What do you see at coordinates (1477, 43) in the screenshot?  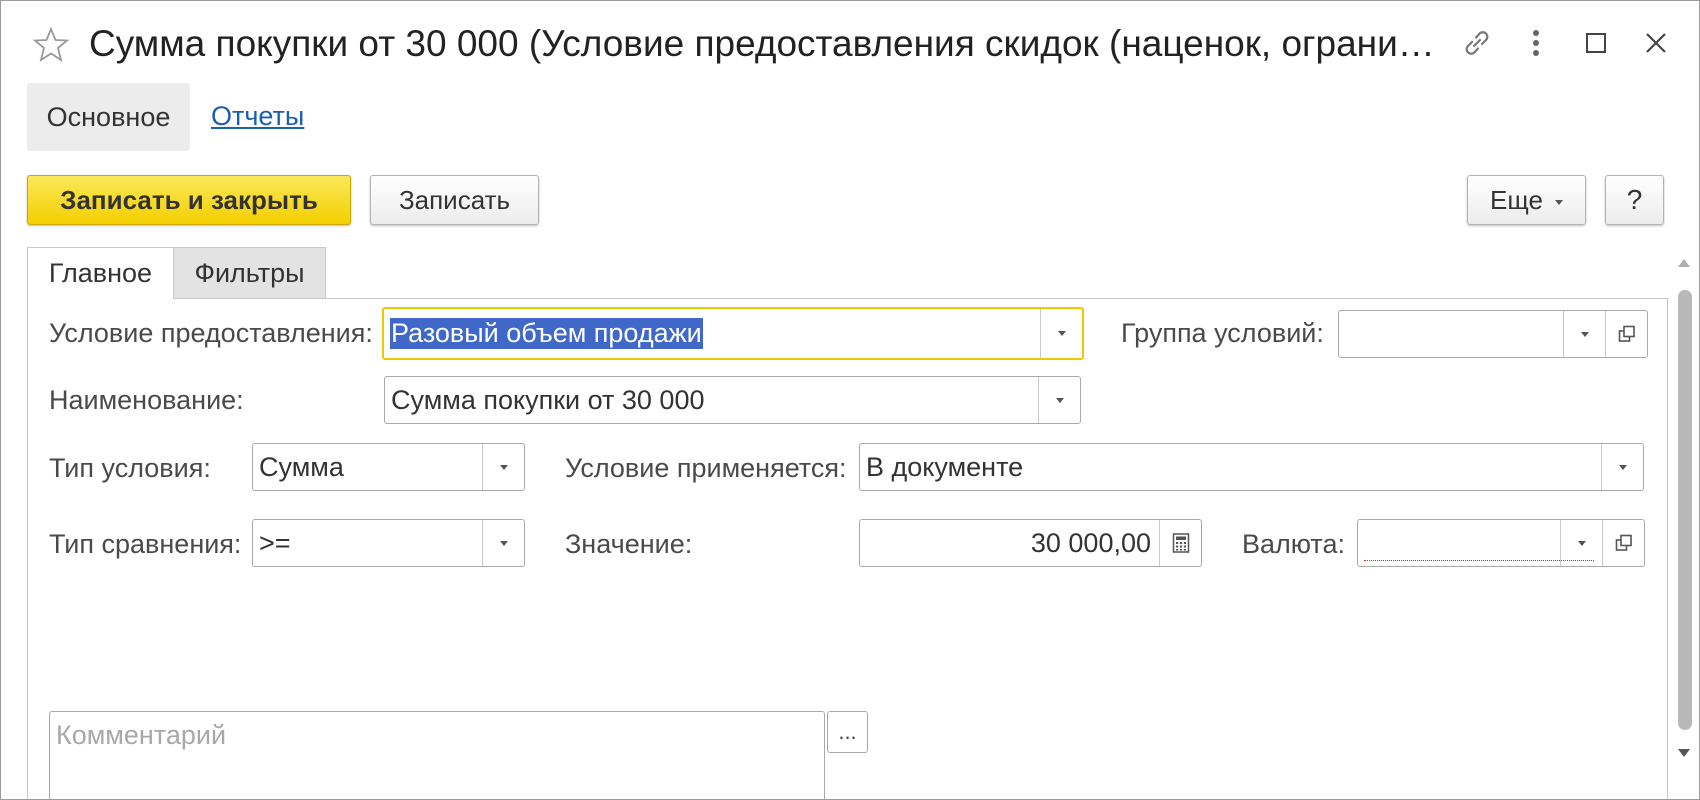 I see `link-icon` at bounding box center [1477, 43].